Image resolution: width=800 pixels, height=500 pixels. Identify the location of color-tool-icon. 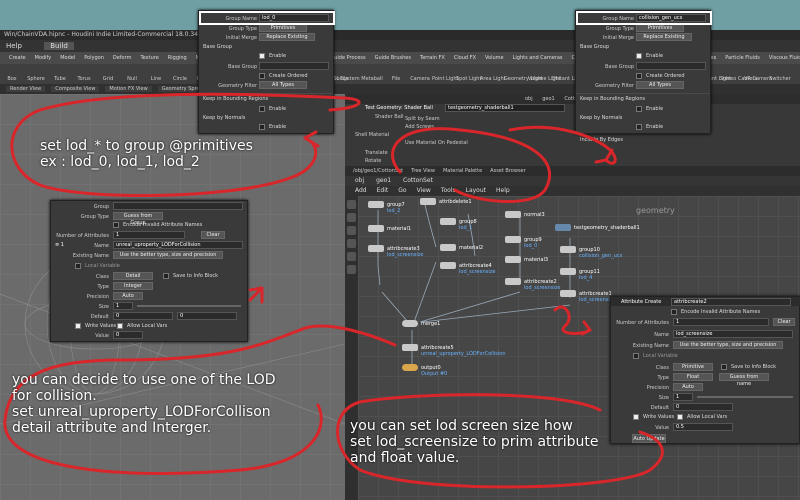
(351, 269).